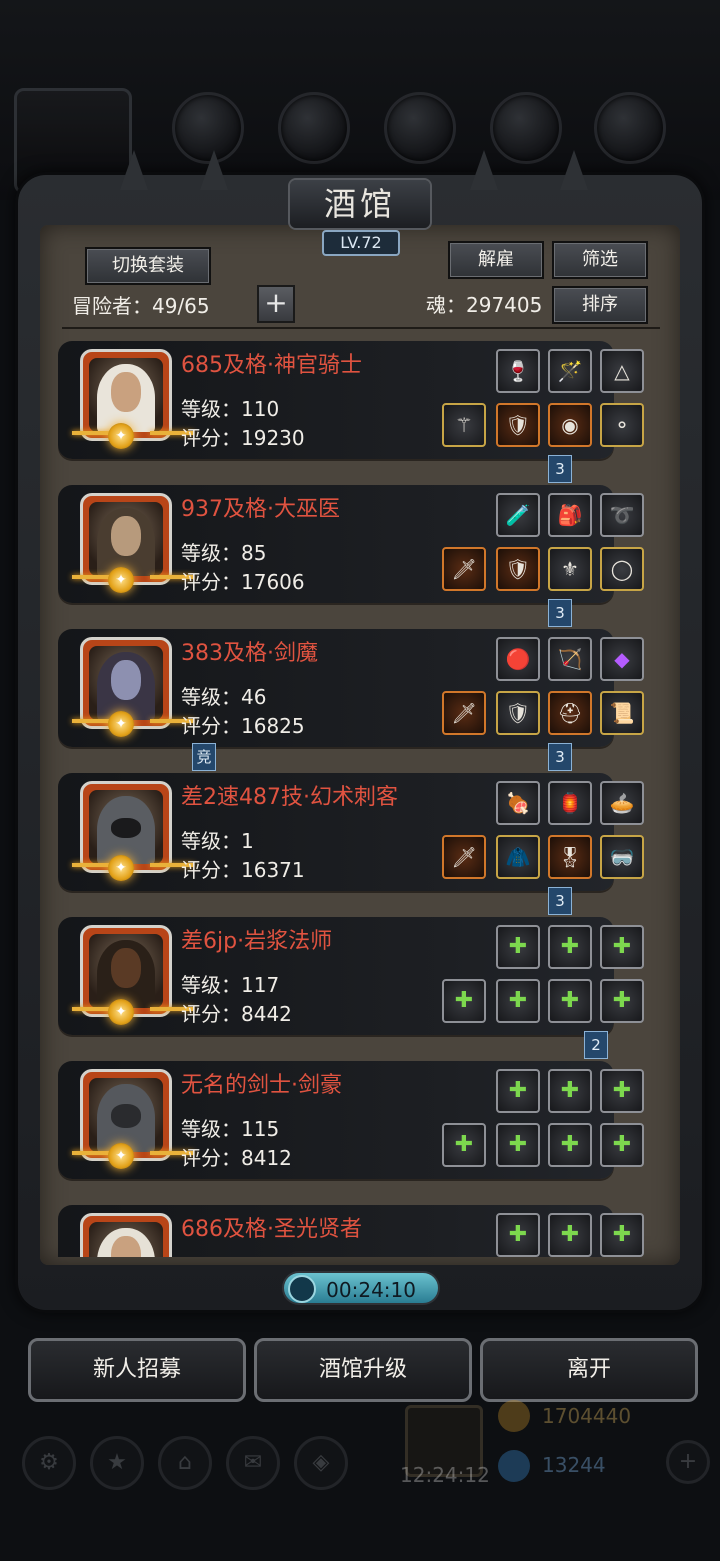 This screenshot has width=720, height=1561. Describe the element at coordinates (230, 1129) in the screenshot. I see `hero-level: 等级：115` at that location.